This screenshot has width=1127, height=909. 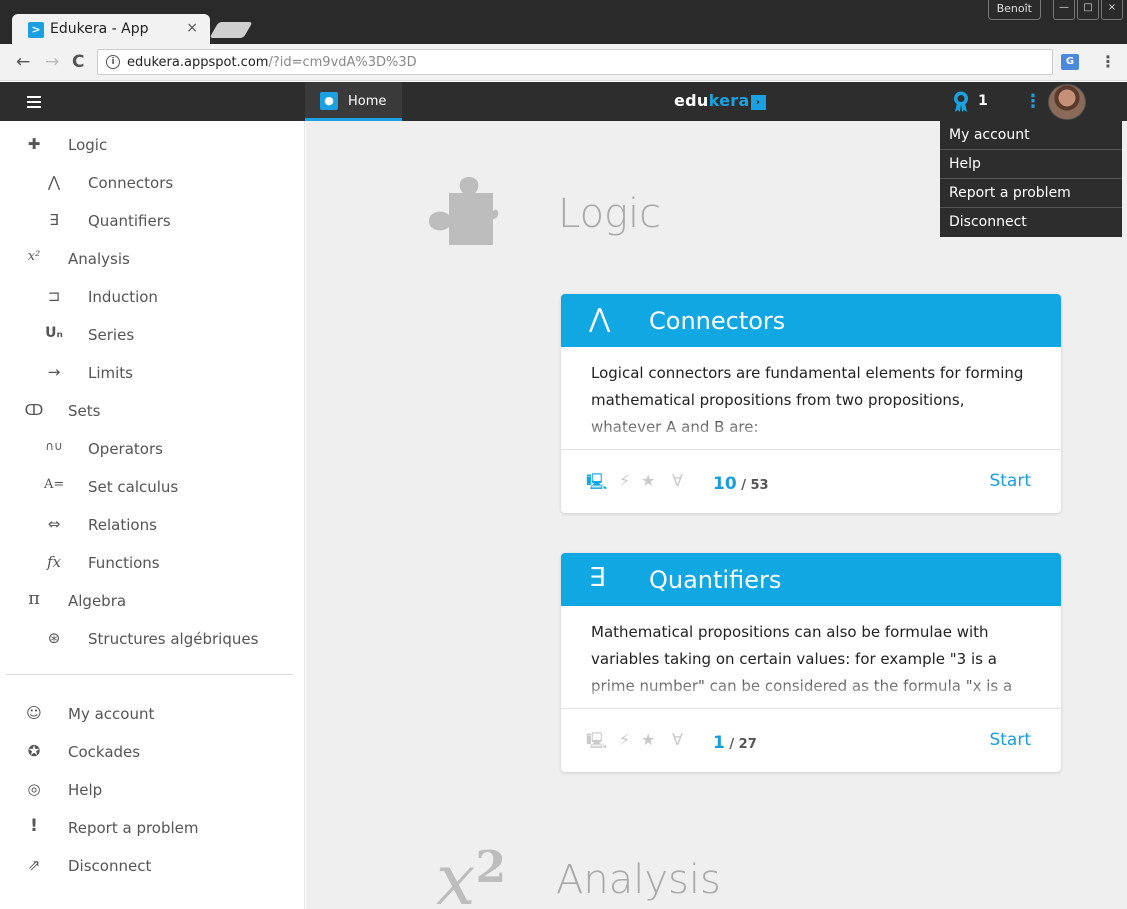 I want to click on card-score: 10, so click(x=725, y=484).